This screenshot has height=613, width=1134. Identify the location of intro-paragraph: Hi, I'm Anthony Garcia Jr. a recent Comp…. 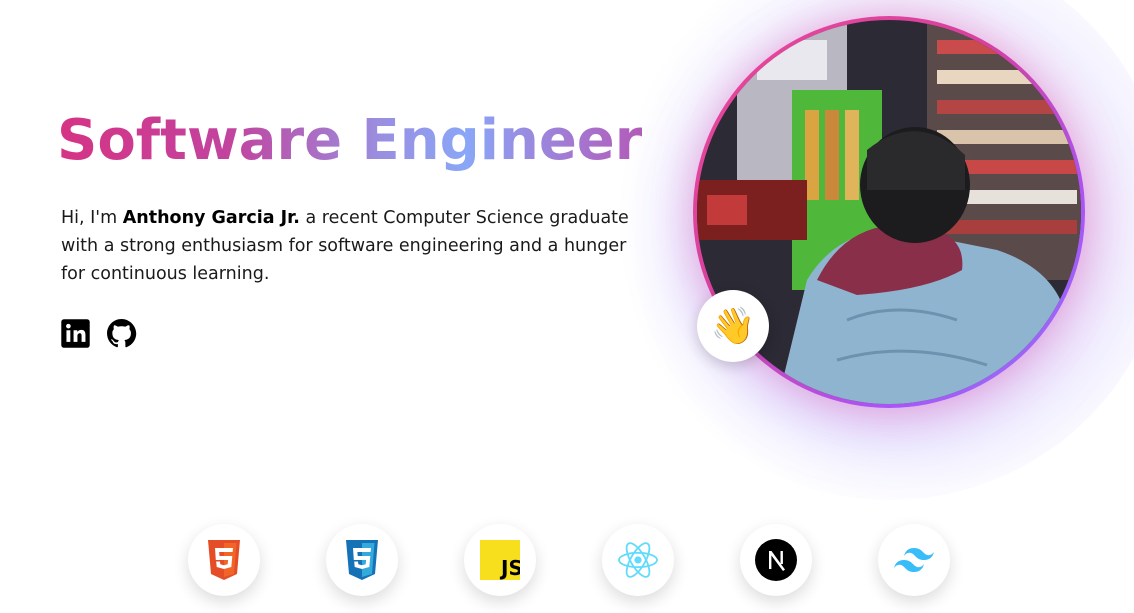
(353, 246).